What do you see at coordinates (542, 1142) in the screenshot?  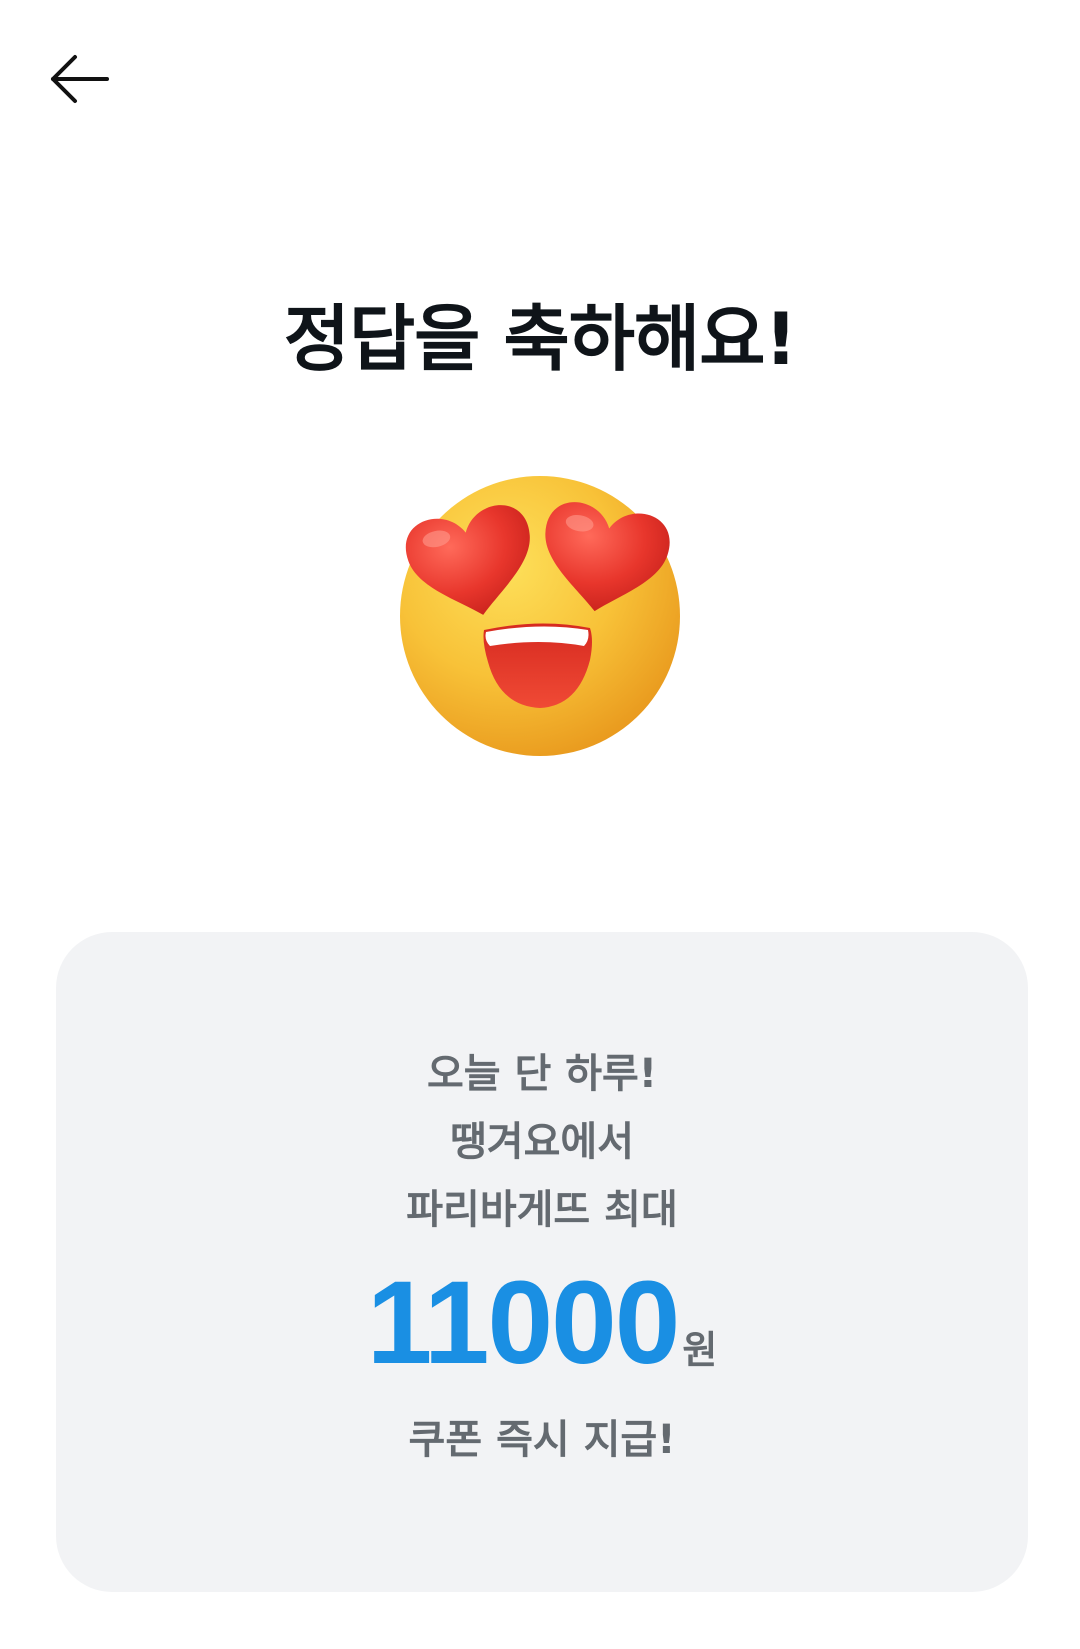 I see `promo-line-2: 땡겨요에서` at bounding box center [542, 1142].